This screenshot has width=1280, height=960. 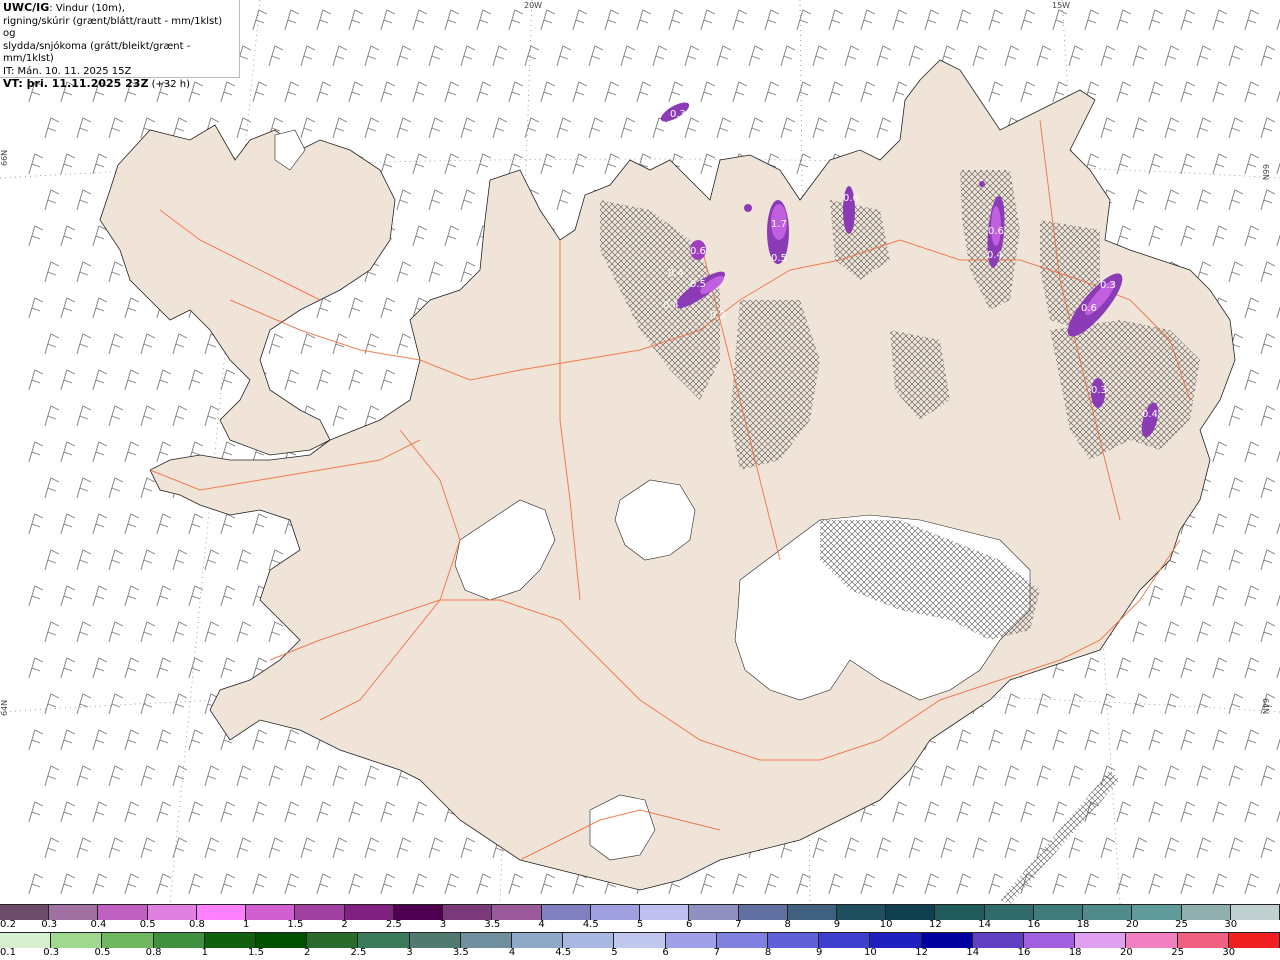 I want to click on scale-tick-label: 0.5, so click(x=147, y=924).